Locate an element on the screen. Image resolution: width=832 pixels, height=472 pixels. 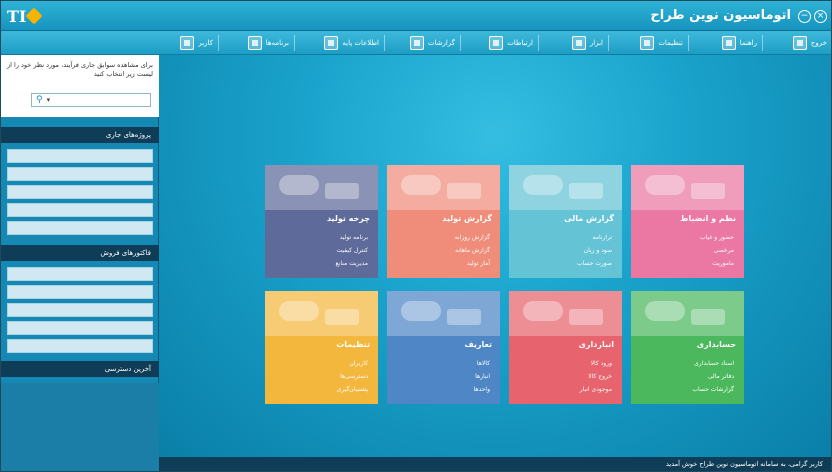
tile-links: کالاها انبارها واحدها is located at coordinates (482, 376).